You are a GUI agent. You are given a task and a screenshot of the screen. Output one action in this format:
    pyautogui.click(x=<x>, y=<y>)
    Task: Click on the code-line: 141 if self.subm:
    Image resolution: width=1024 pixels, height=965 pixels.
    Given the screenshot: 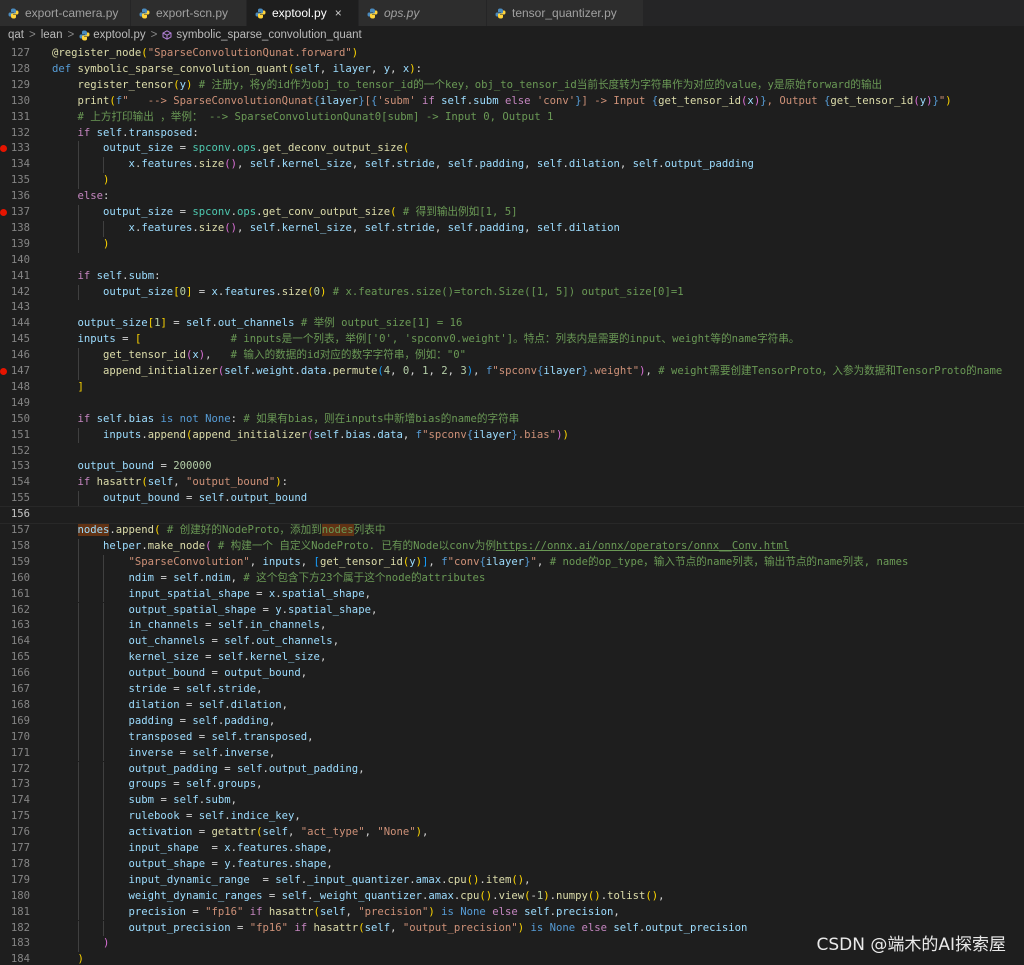 What is the action you would take?
    pyautogui.click(x=512, y=277)
    